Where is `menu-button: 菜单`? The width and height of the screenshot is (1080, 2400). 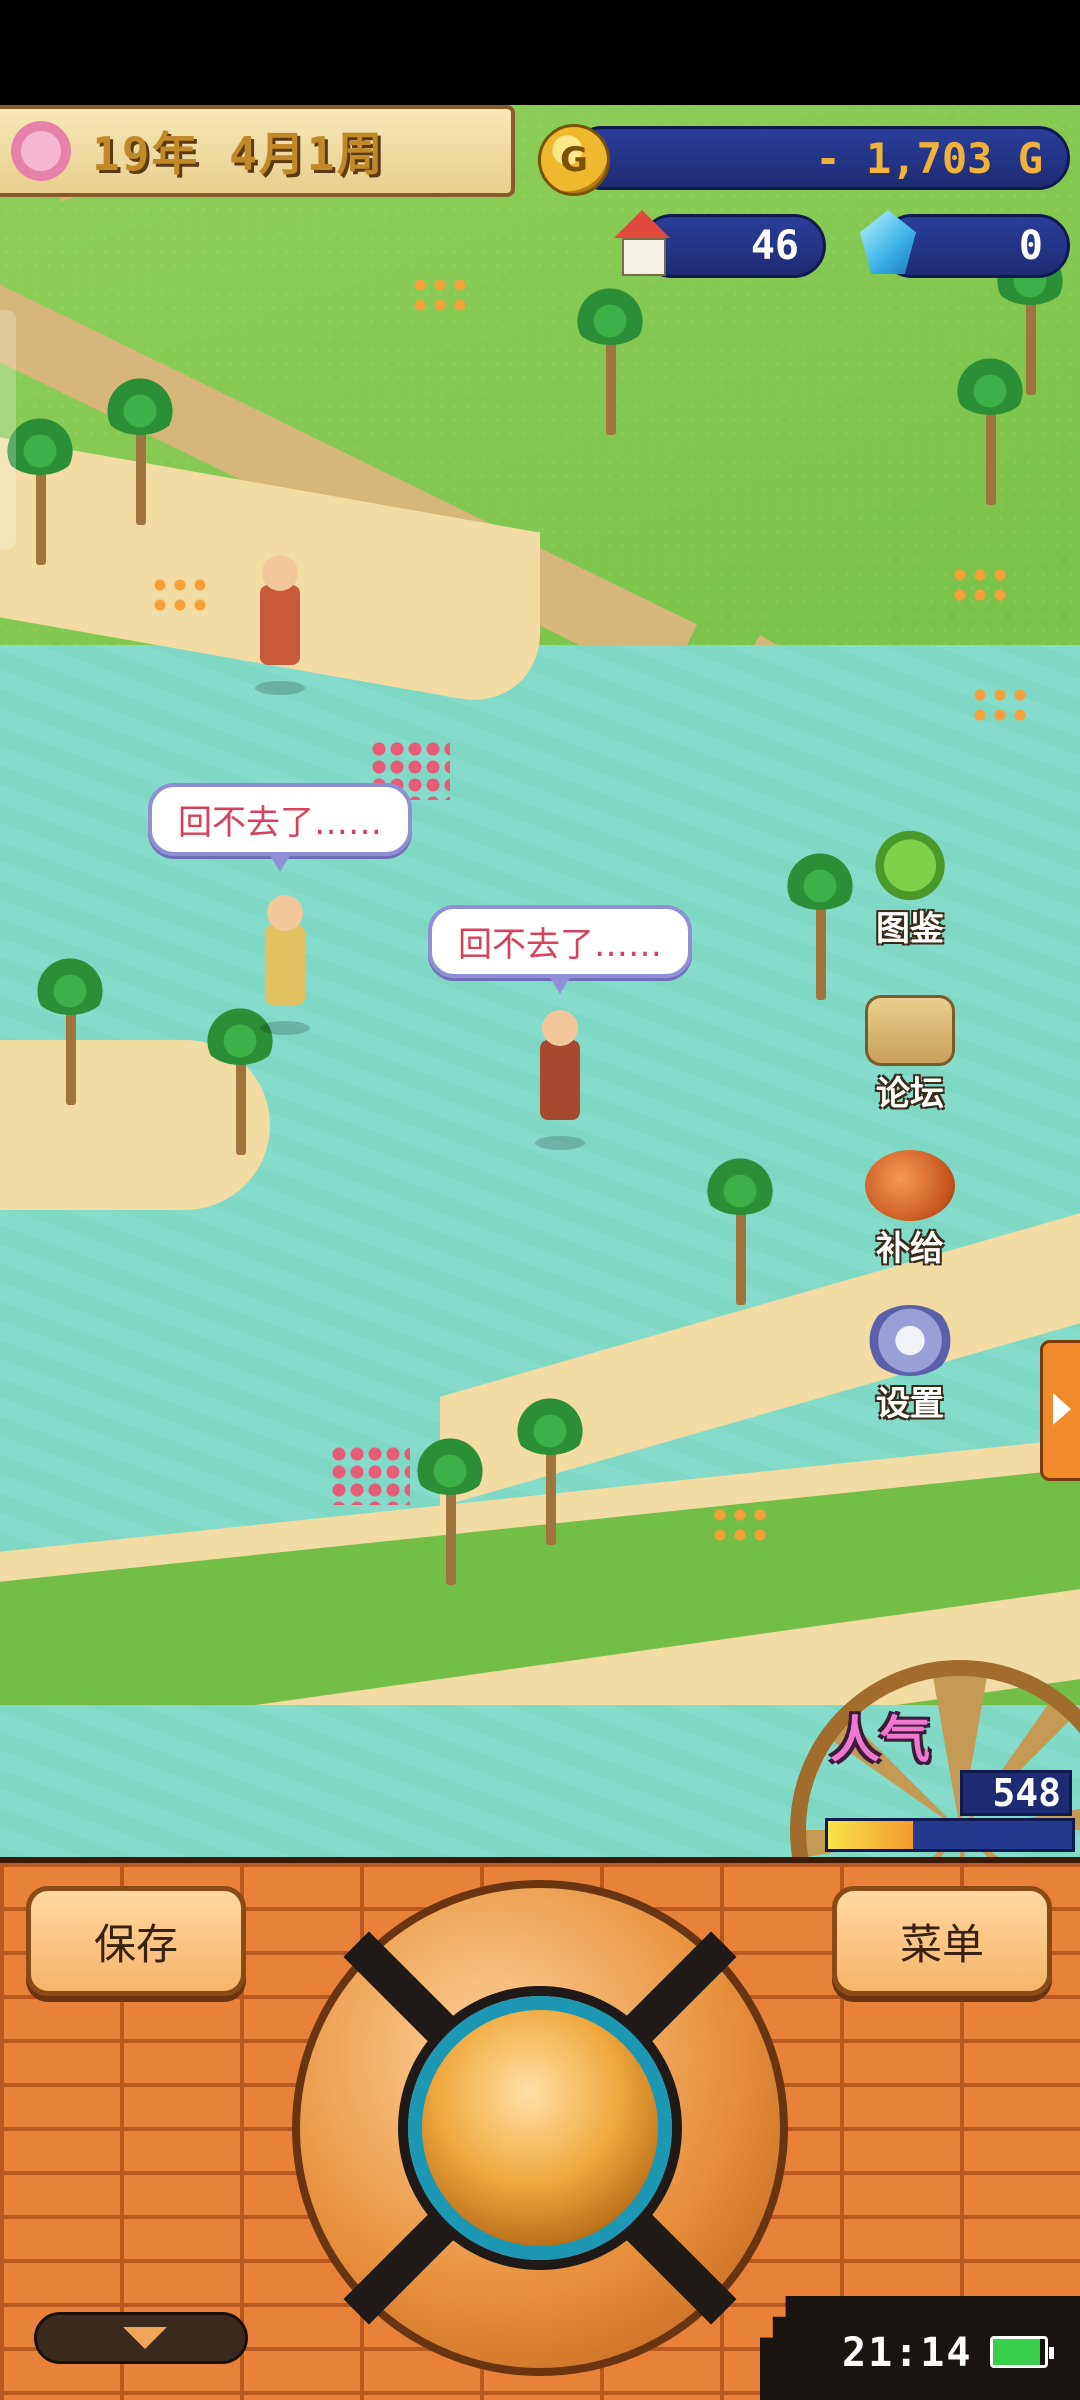
menu-button: 菜单 is located at coordinates (942, 1941).